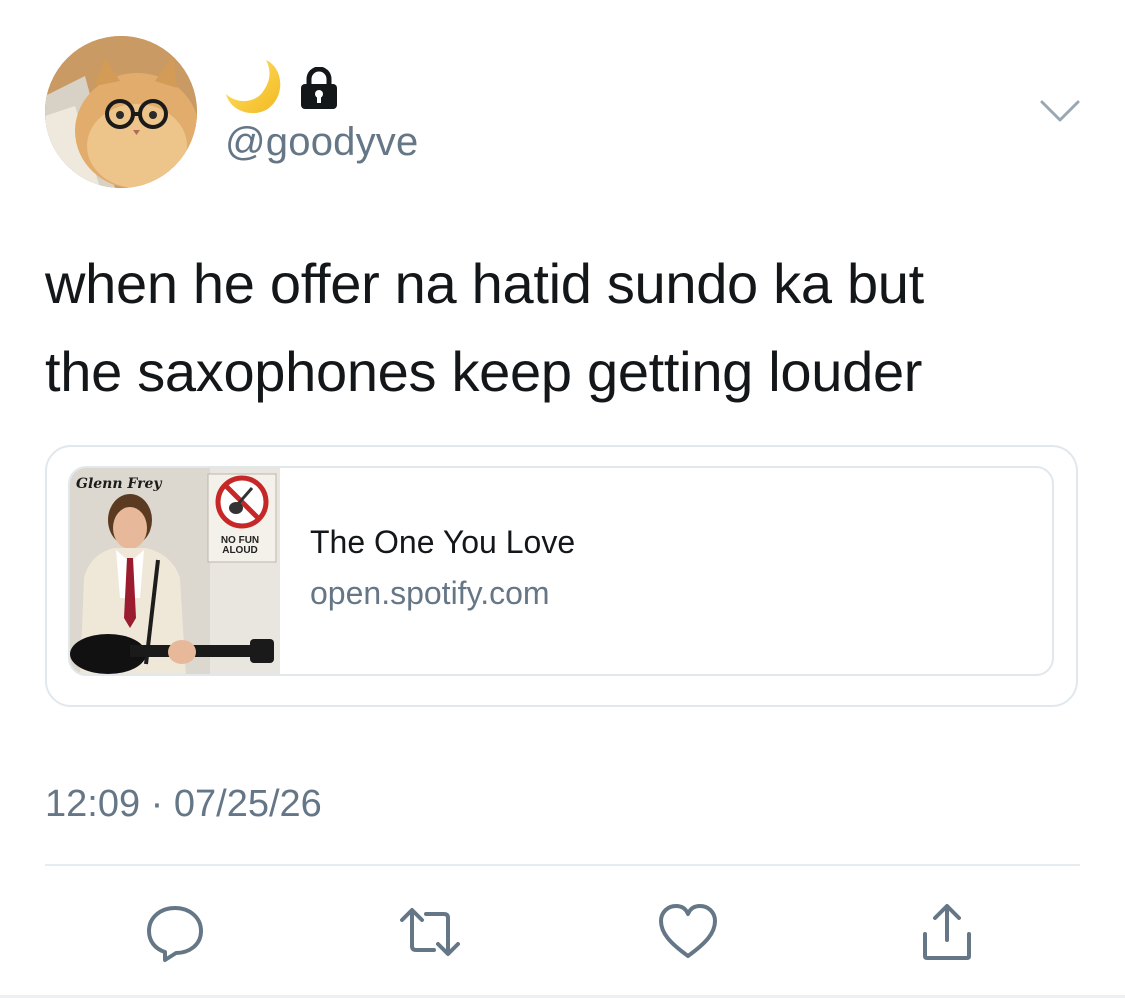 The height and width of the screenshot is (998, 1125). Describe the element at coordinates (484, 283) in the screenshot. I see `tweet-text-line: when he offer na hatid sundo ka but` at that location.